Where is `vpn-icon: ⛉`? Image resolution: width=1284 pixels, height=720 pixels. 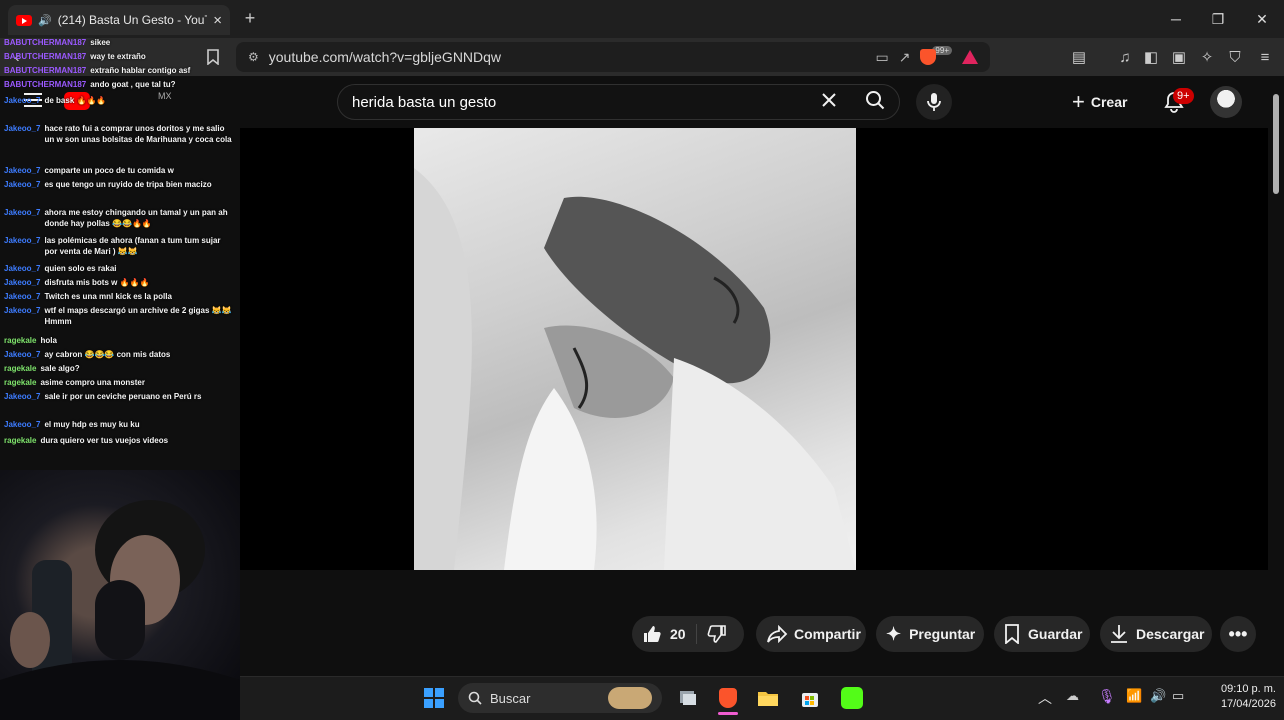
vpn-icon: ⛉ is located at coordinates (1235, 57).